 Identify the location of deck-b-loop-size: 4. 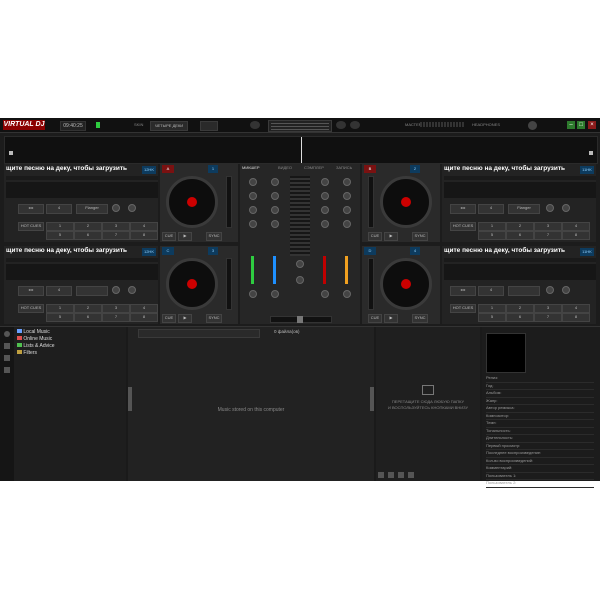
(491, 209).